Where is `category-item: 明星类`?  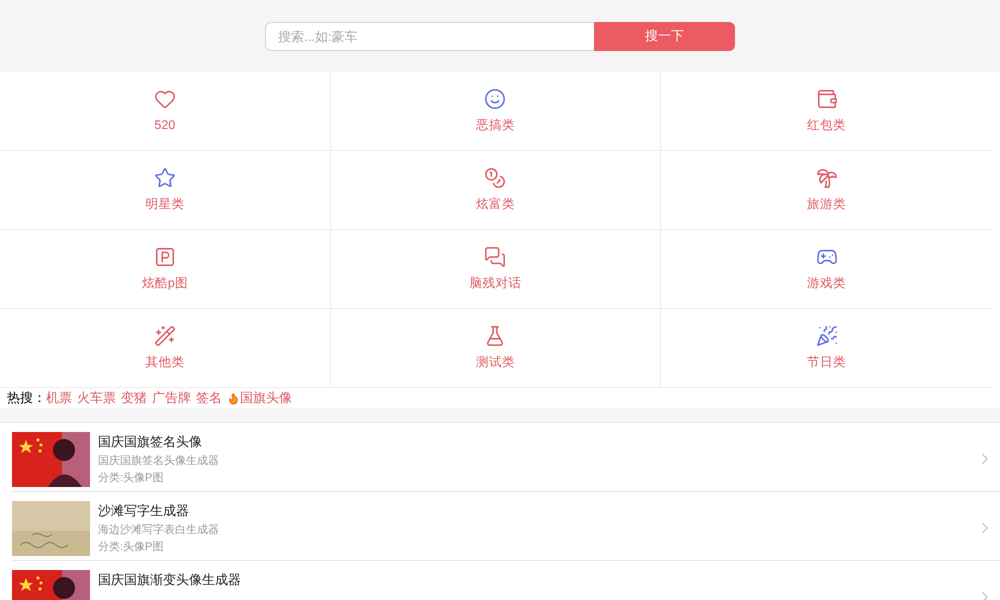 category-item: 明星类 is located at coordinates (165, 190).